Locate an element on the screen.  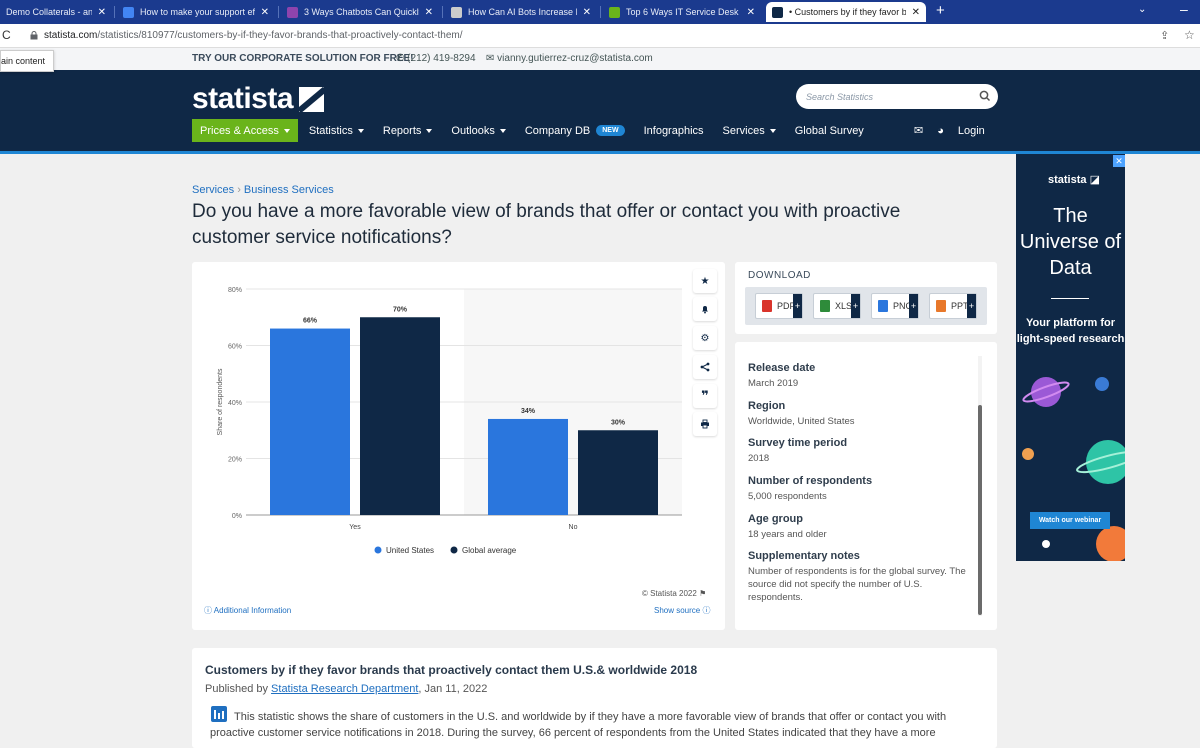
new-tab-button: + is located at coordinates (940, 10).